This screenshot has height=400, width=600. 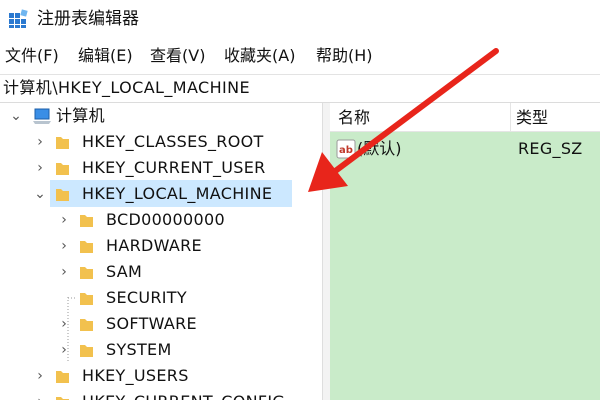 What do you see at coordinates (177, 56) in the screenshot?
I see `menu-view: 查看(V)` at bounding box center [177, 56].